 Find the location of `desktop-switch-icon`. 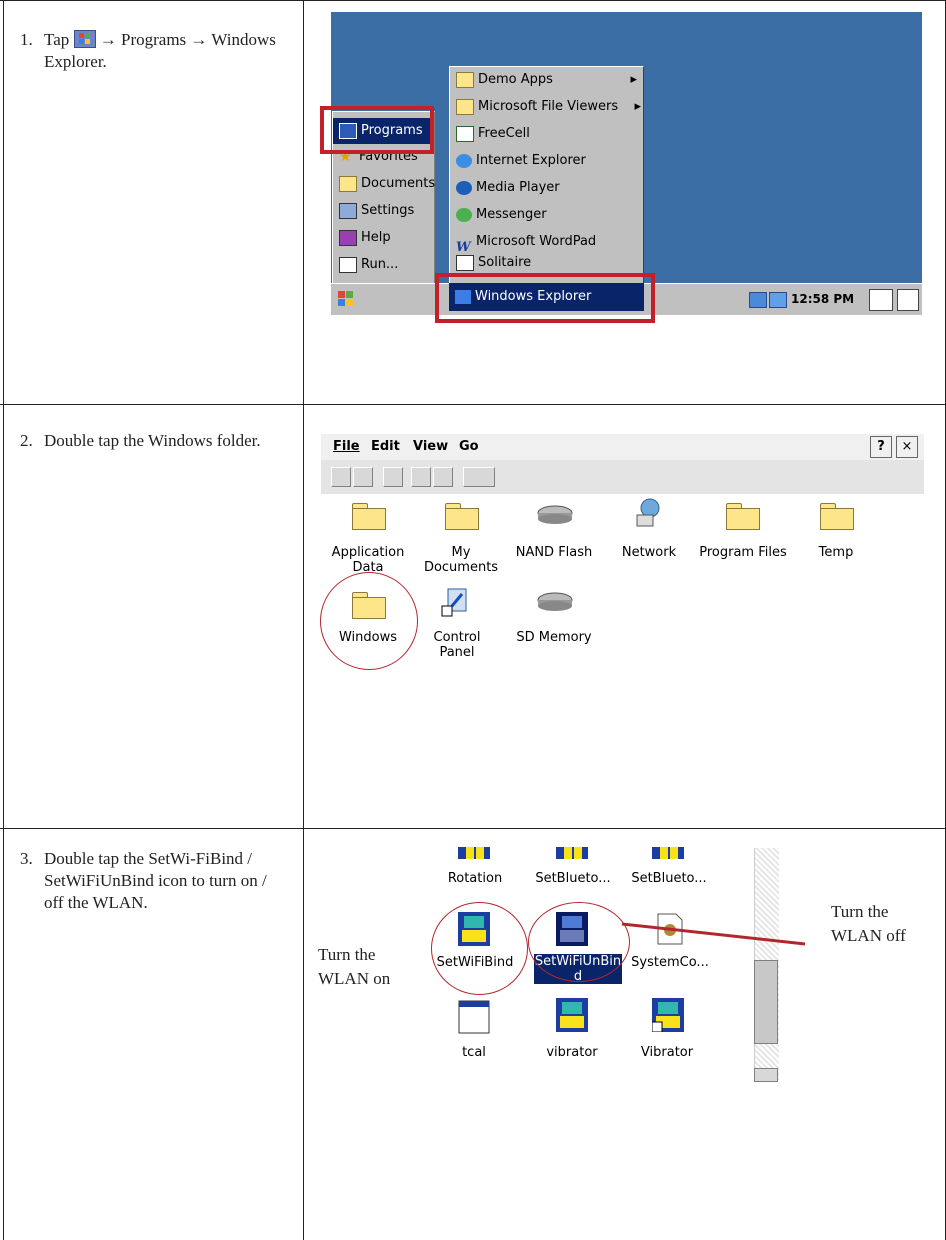

desktop-switch-icon is located at coordinates (908, 300).